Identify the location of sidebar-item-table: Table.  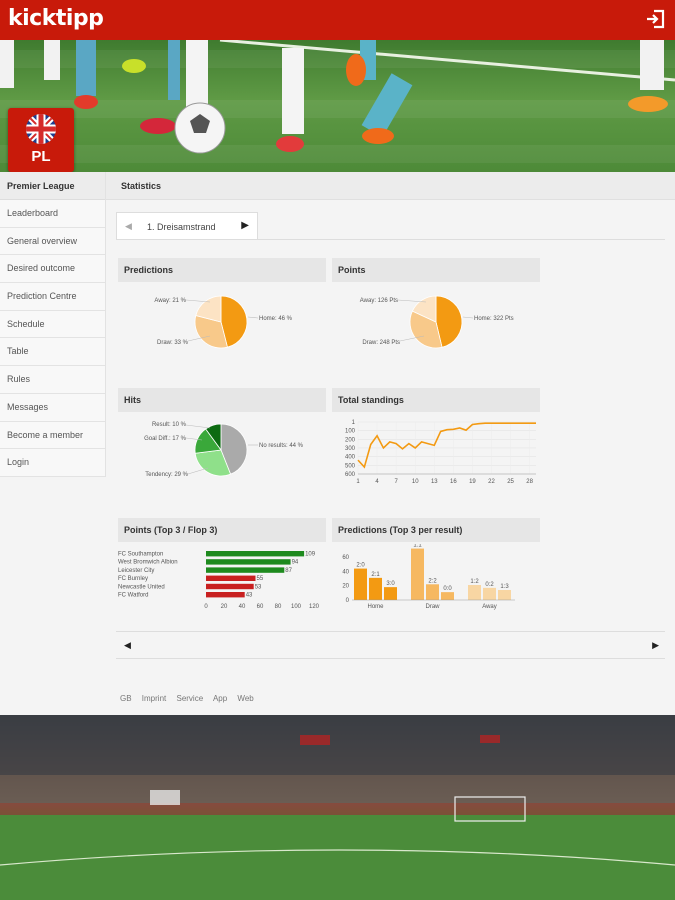
(52, 352).